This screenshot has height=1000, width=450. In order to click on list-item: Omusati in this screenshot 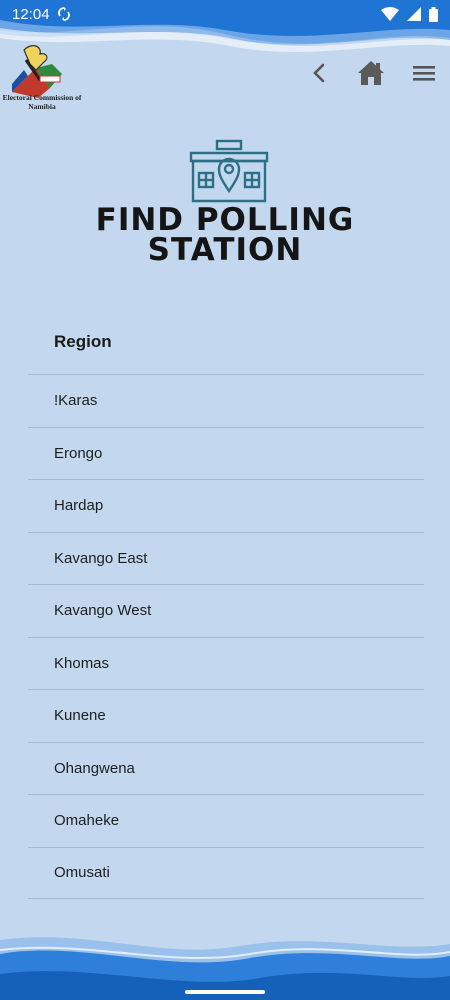, I will do `click(226, 872)`.